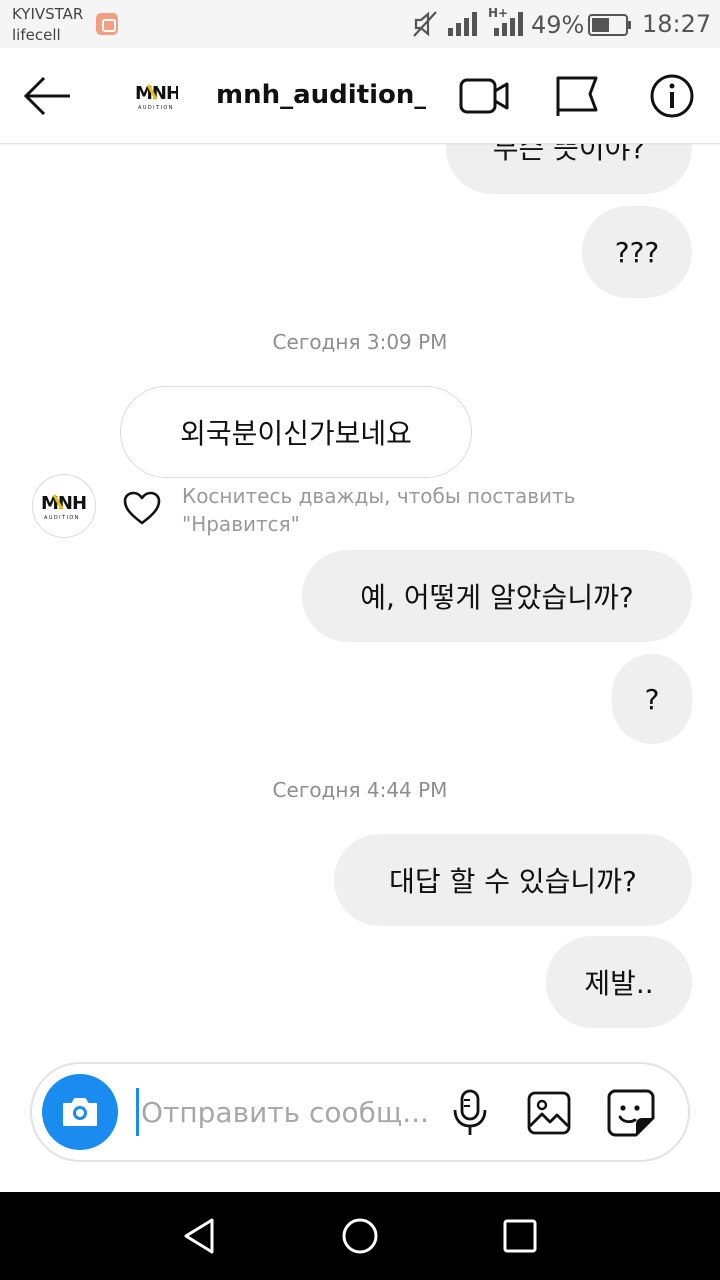 This screenshot has height=1280, width=720. I want to click on nav-home-icon, so click(360, 1236).